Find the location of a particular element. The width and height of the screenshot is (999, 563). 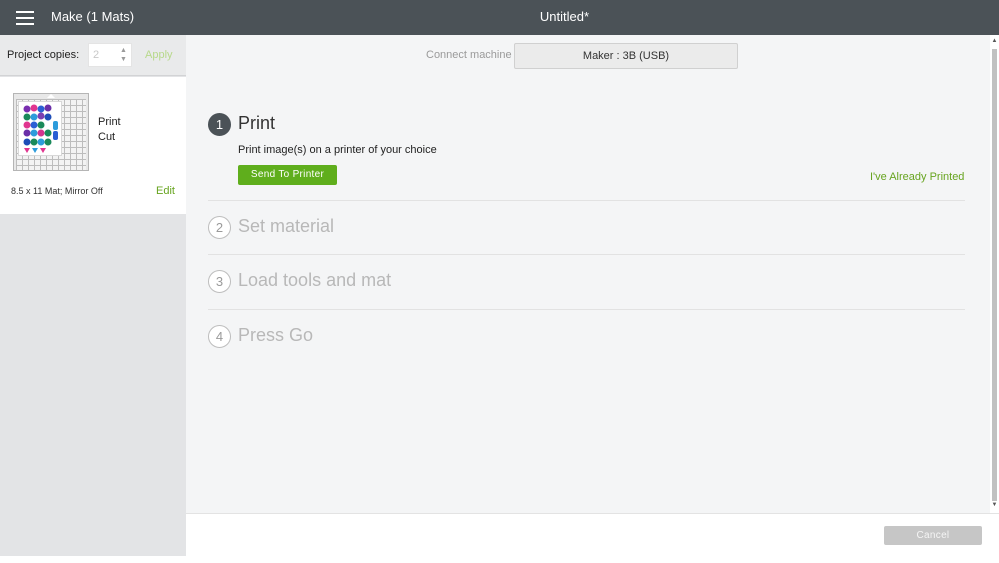

scroll-up-arrow-icon: ▲ is located at coordinates (994, 41).